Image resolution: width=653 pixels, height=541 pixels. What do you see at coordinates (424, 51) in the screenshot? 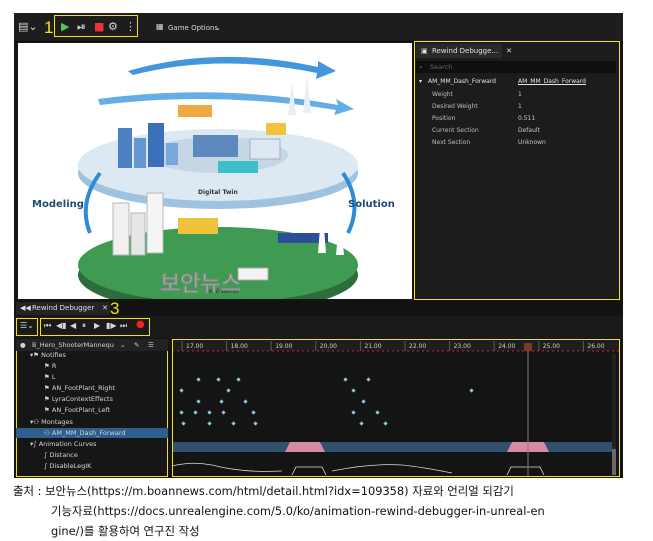
I see `panel-tab-icon: ▣` at bounding box center [424, 51].